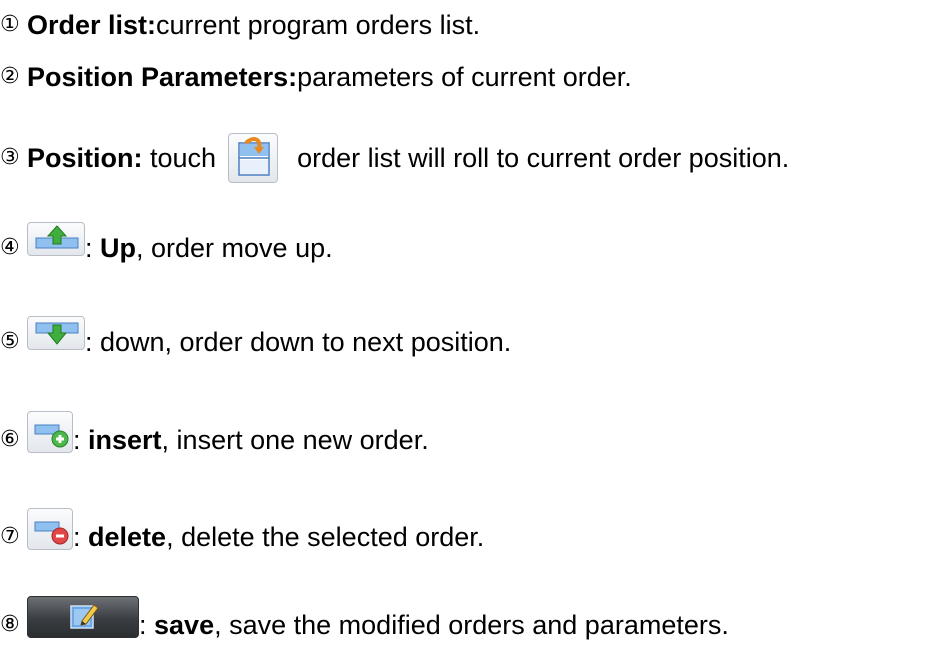 The width and height of the screenshot is (935, 653). Describe the element at coordinates (318, 25) in the screenshot. I see `item-description: current program orders list.` at that location.